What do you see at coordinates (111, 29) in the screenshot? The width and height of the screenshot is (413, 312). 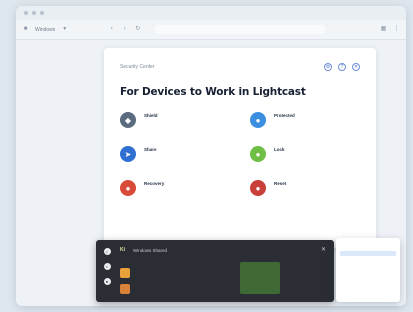 I see `back-icon: ‹` at bounding box center [111, 29].